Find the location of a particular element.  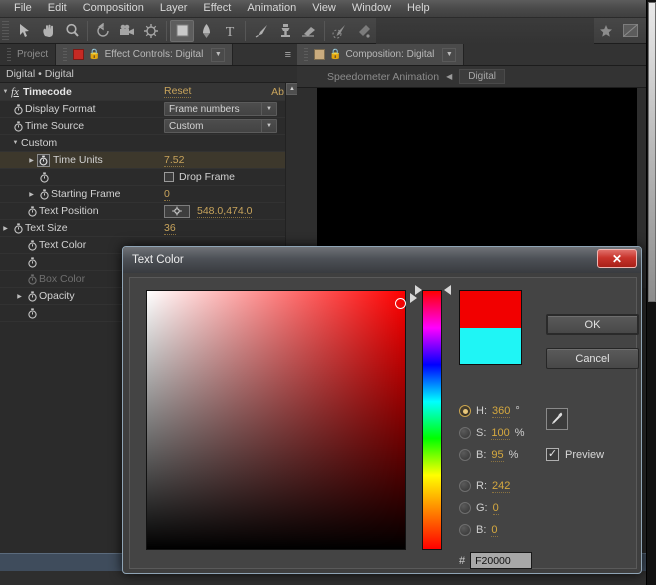

color-marker-icon is located at coordinates (400, 303).